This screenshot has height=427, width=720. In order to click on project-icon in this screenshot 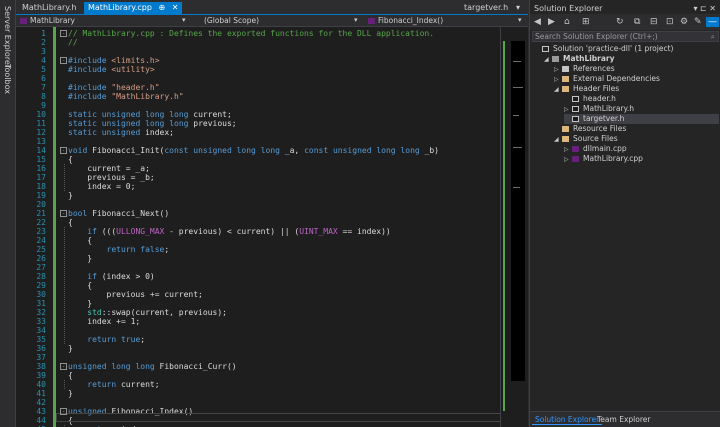, I will do `click(555, 59)`.